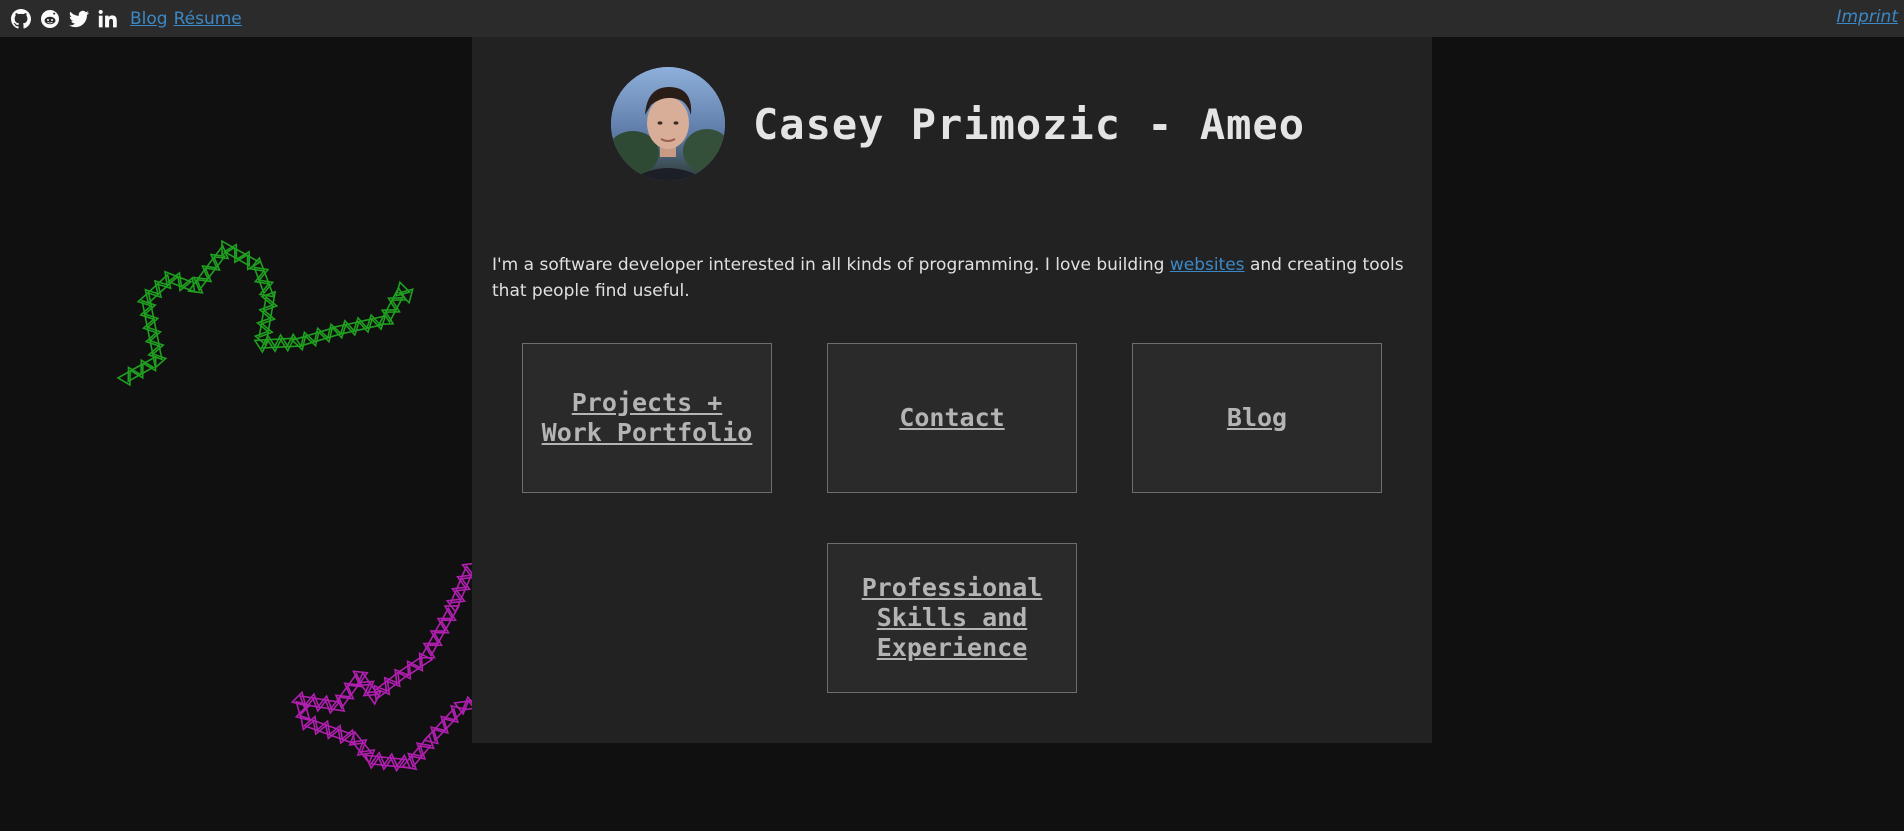 The width and height of the screenshot is (1904, 831). I want to click on contact-tile: Contact, so click(952, 418).